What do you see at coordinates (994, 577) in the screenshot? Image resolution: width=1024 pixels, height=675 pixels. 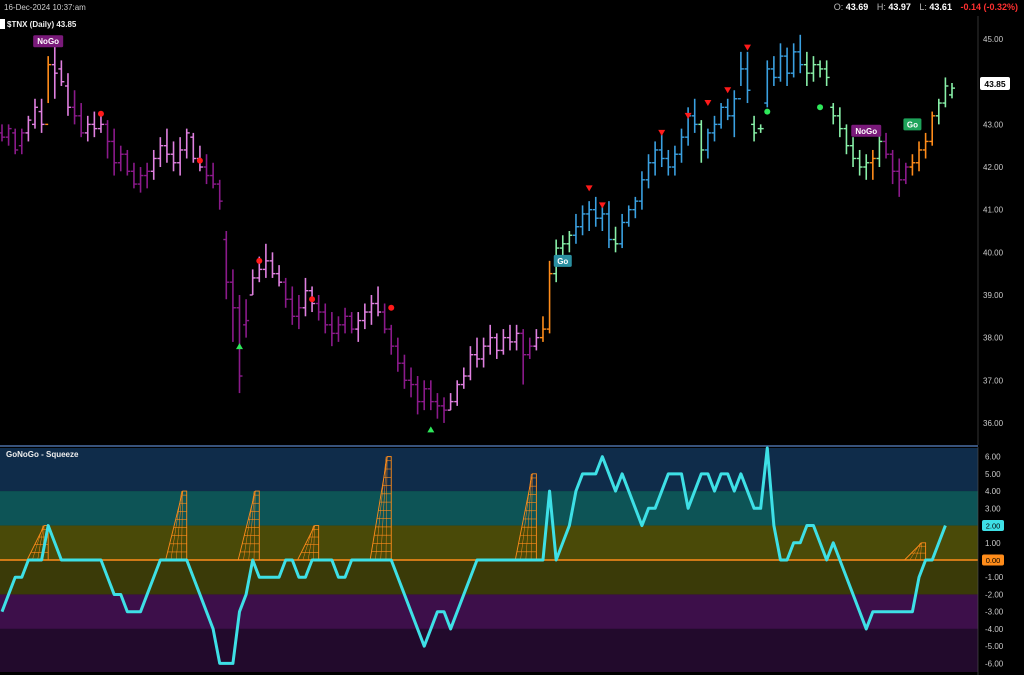 I see `squeeze-y-tick: -1.00` at bounding box center [994, 577].